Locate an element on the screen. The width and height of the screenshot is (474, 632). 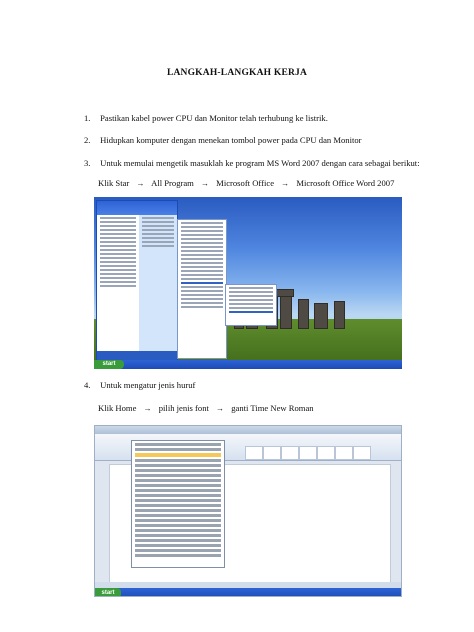
step-number: 2. is located at coordinates (87, 140).